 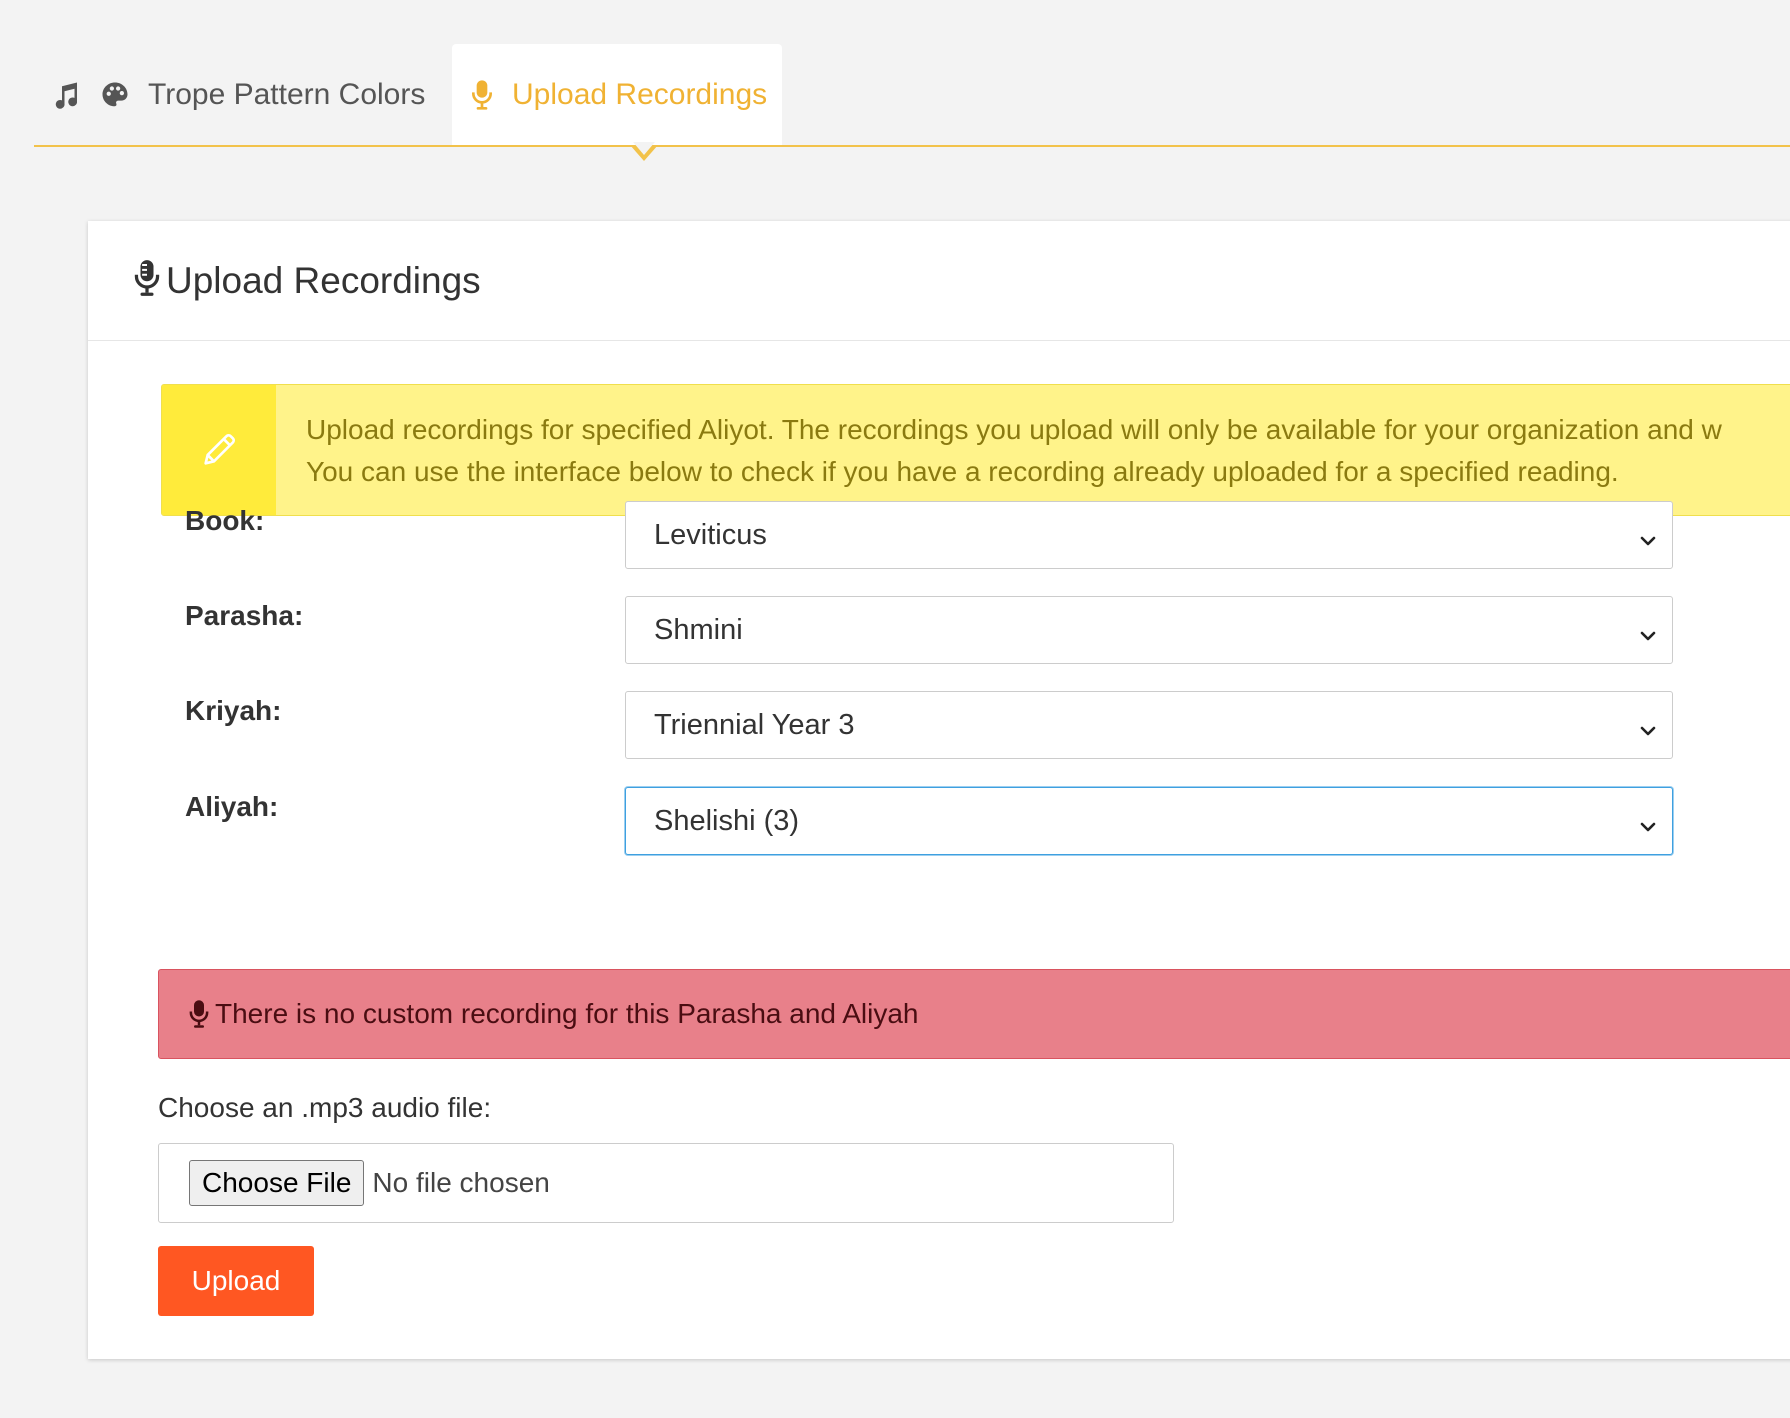 What do you see at coordinates (219, 450) in the screenshot?
I see `pencil-icon` at bounding box center [219, 450].